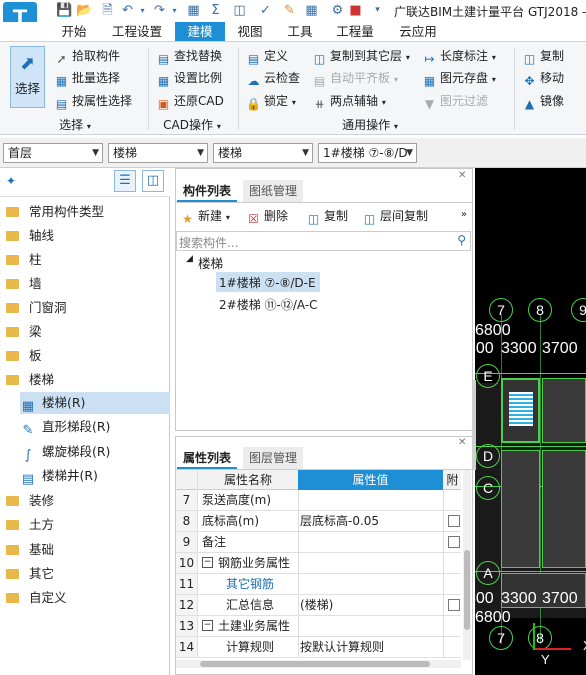 Image resolution: width=586 pixels, height=675 pixels. I want to click on more-icon: ▾, so click(377, 10).